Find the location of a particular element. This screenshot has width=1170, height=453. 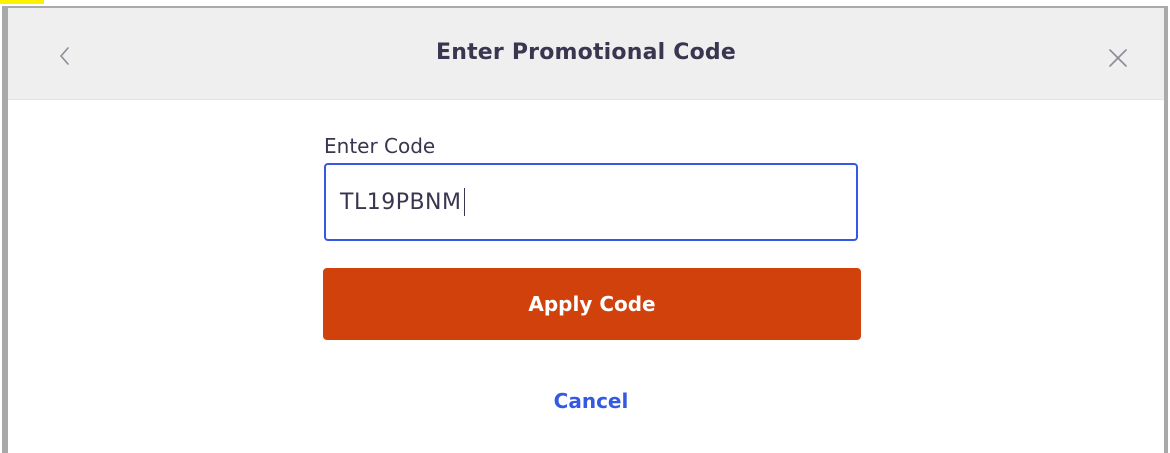

text-highlight is located at coordinates (22, 2).